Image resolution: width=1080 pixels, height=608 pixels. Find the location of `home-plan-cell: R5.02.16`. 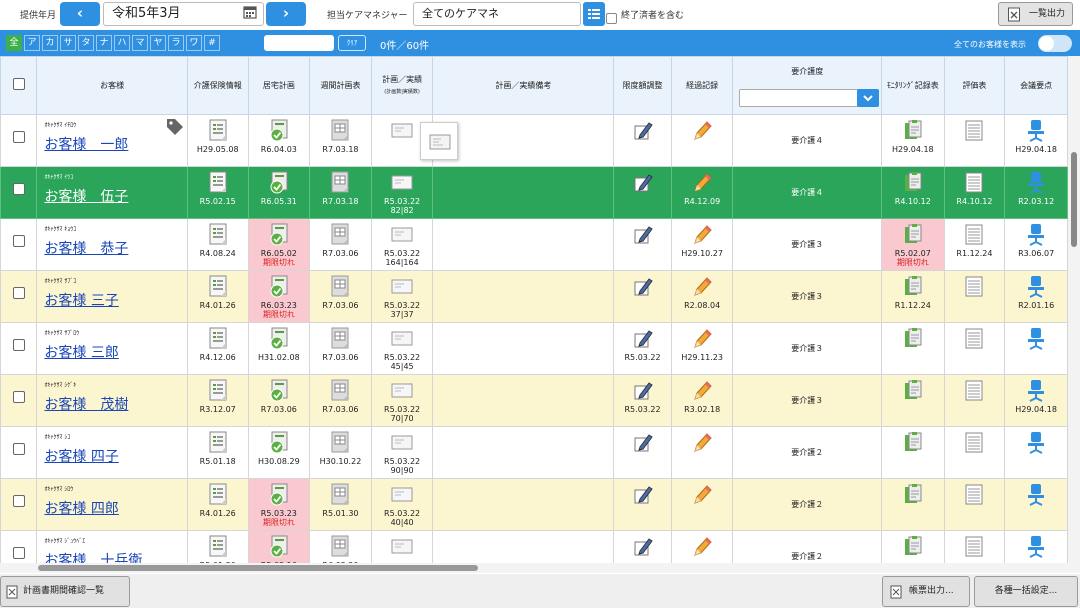

home-plan-cell: R5.02.16 is located at coordinates (279, 546).